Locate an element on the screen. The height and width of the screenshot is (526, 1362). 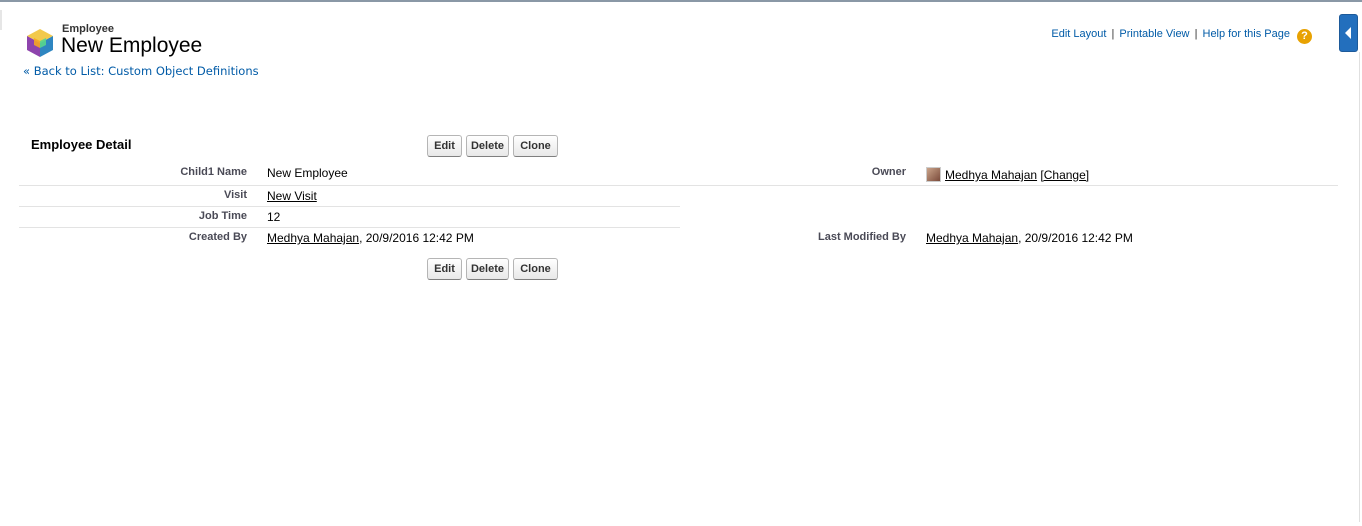
created-by-user-link: Medhya Mahajan is located at coordinates (313, 238).